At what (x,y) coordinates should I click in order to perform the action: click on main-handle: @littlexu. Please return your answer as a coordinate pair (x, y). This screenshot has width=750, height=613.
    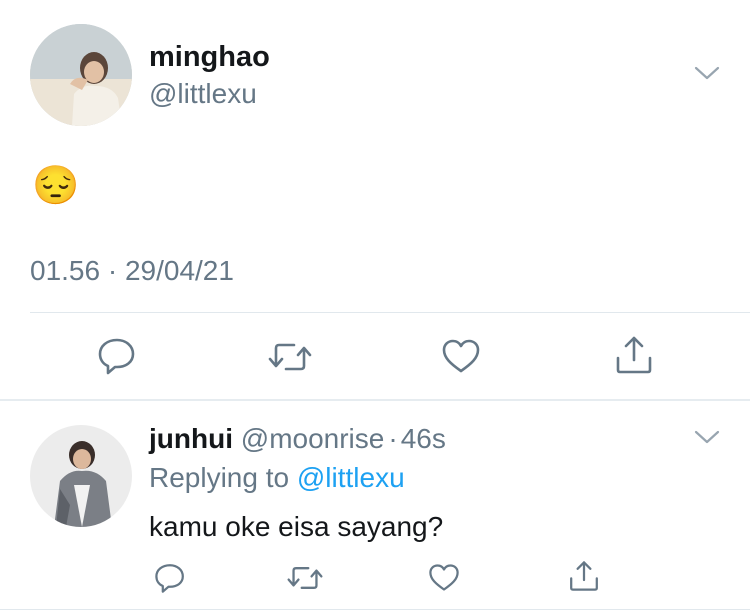
    Looking at the image, I should click on (203, 94).